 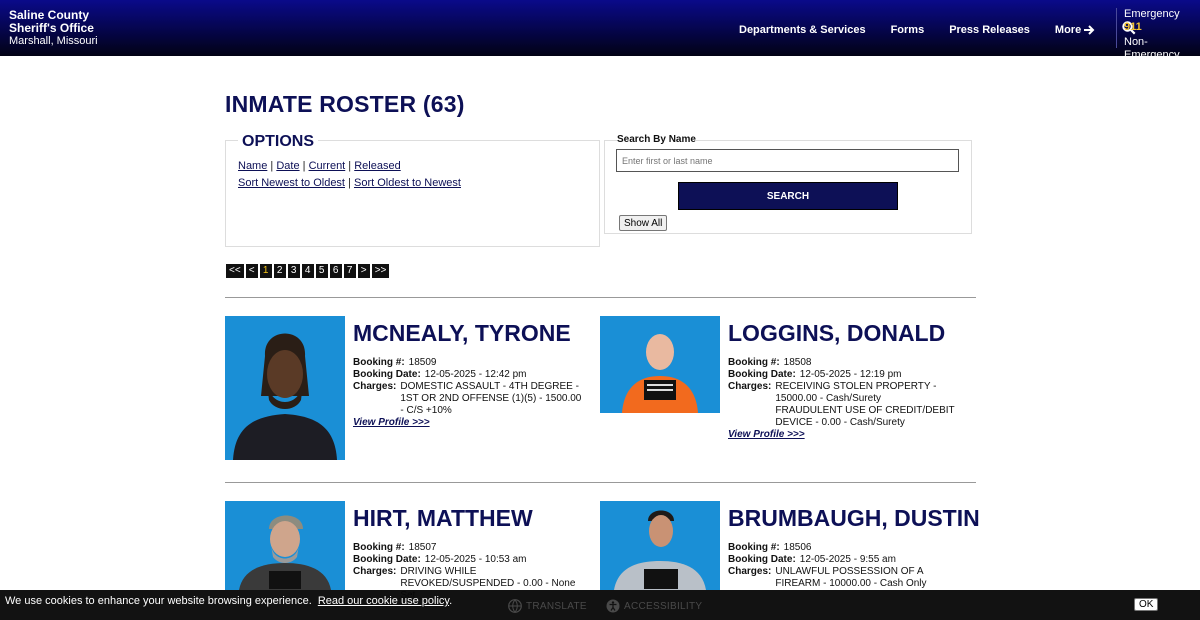 What do you see at coordinates (656, 139) in the screenshot?
I see `search-label: Search By Name` at bounding box center [656, 139].